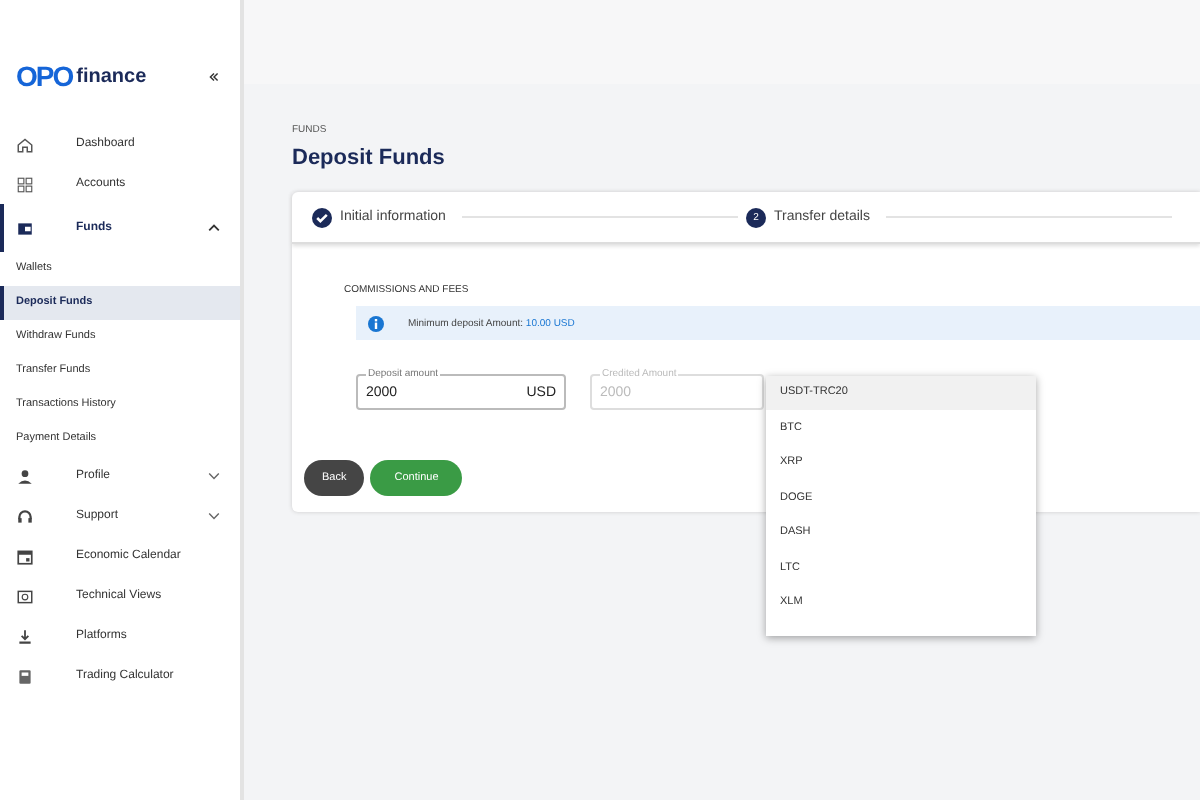 This screenshot has height=800, width=1200. I want to click on home-icon, so click(25, 144).